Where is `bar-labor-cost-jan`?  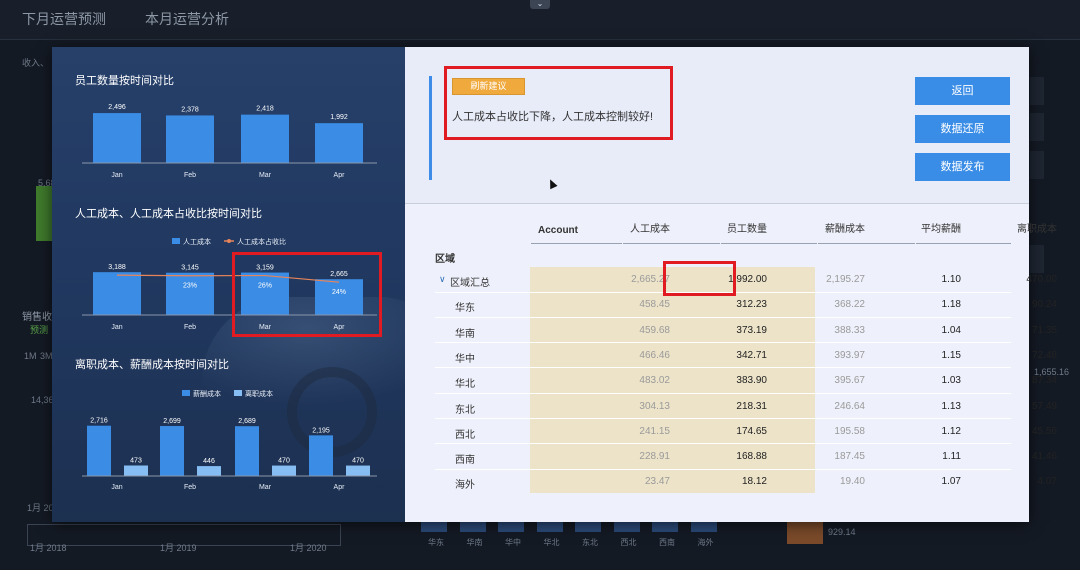 bar-labor-cost-jan is located at coordinates (117, 293).